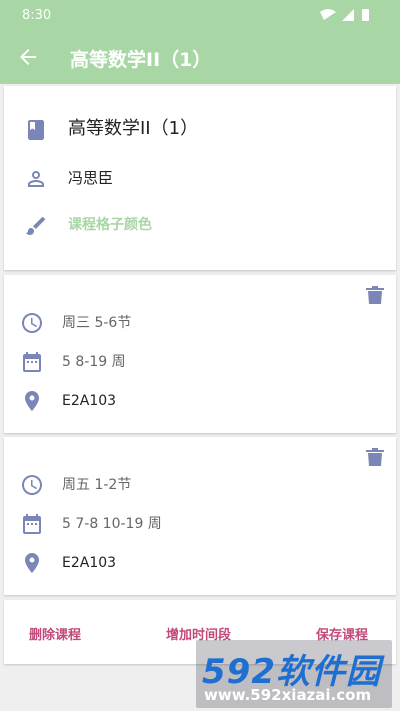 The width and height of the screenshot is (400, 711). Describe the element at coordinates (365, 15) in the screenshot. I see `battery-icon` at that location.